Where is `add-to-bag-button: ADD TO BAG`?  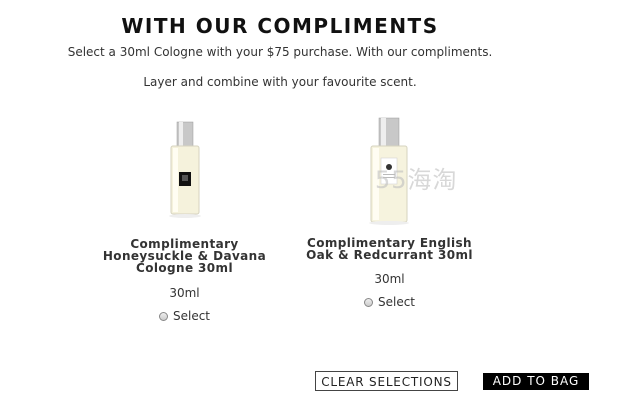
add-to-bag-button: ADD TO BAG is located at coordinates (536, 381).